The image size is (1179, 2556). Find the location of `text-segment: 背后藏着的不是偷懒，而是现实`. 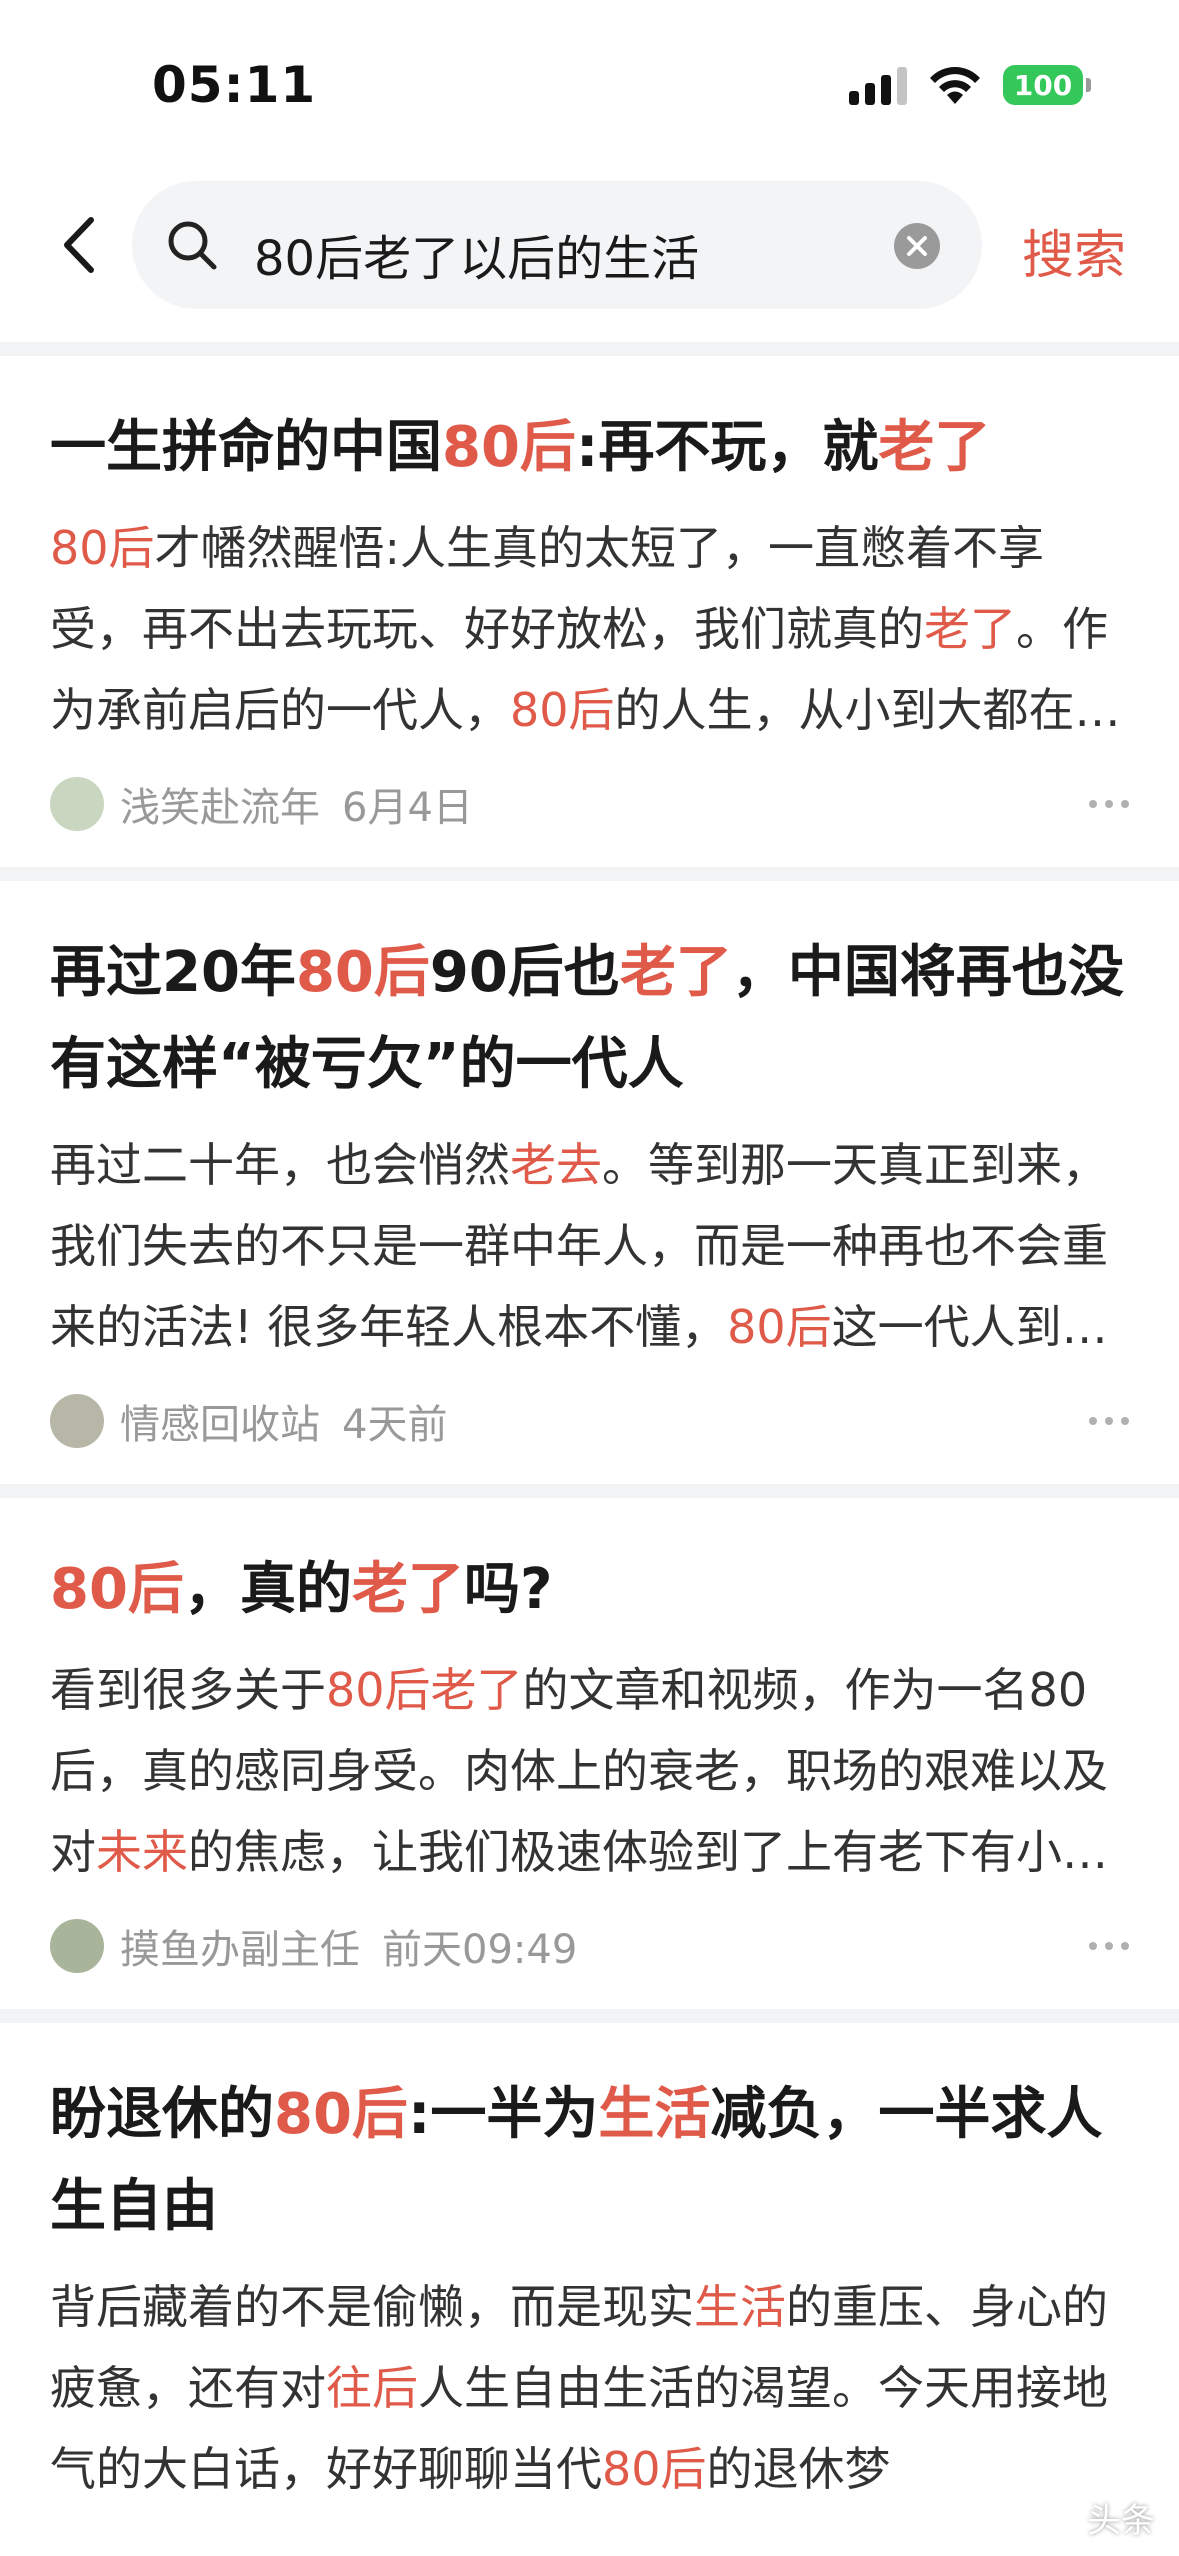

text-segment: 背后藏着的不是偷懒，而是现实 is located at coordinates (372, 2307).